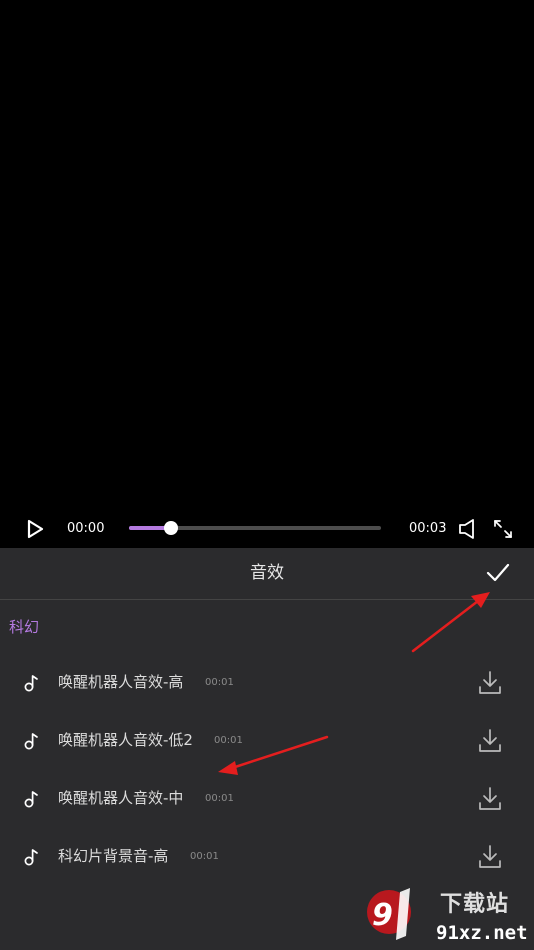 Image resolution: width=534 pixels, height=950 pixels. What do you see at coordinates (482, 933) in the screenshot?
I see `watermark-brand-url: 91xz.net` at bounding box center [482, 933].